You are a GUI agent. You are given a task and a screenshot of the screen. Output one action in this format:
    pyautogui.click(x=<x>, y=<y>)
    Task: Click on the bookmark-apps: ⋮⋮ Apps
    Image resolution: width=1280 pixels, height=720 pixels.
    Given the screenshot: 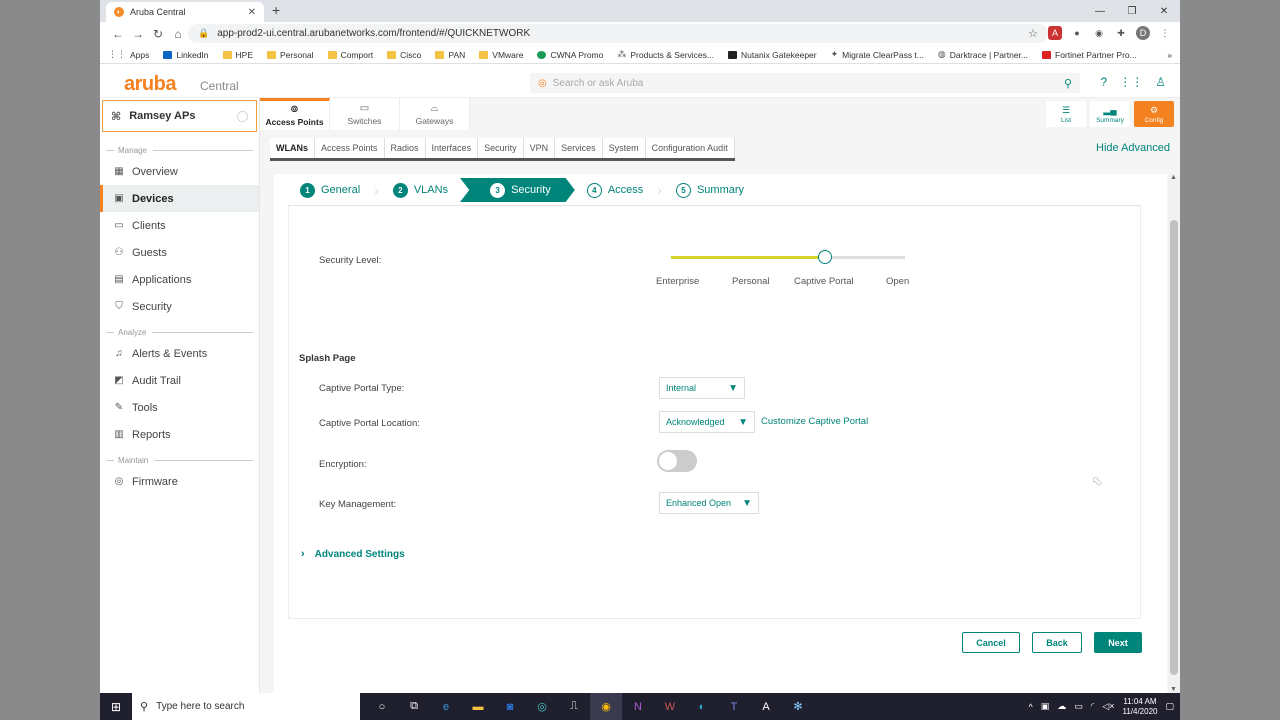 What is the action you would take?
    pyautogui.click(x=128, y=54)
    